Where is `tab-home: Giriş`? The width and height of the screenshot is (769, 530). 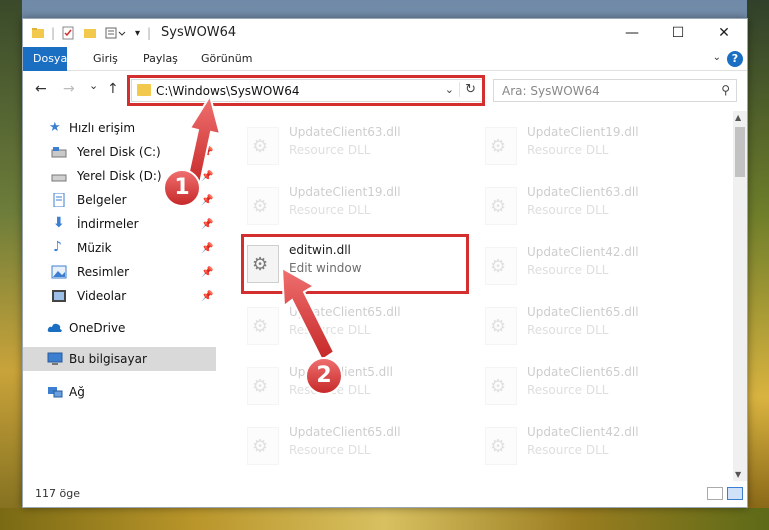 tab-home: Giriş is located at coordinates (105, 59).